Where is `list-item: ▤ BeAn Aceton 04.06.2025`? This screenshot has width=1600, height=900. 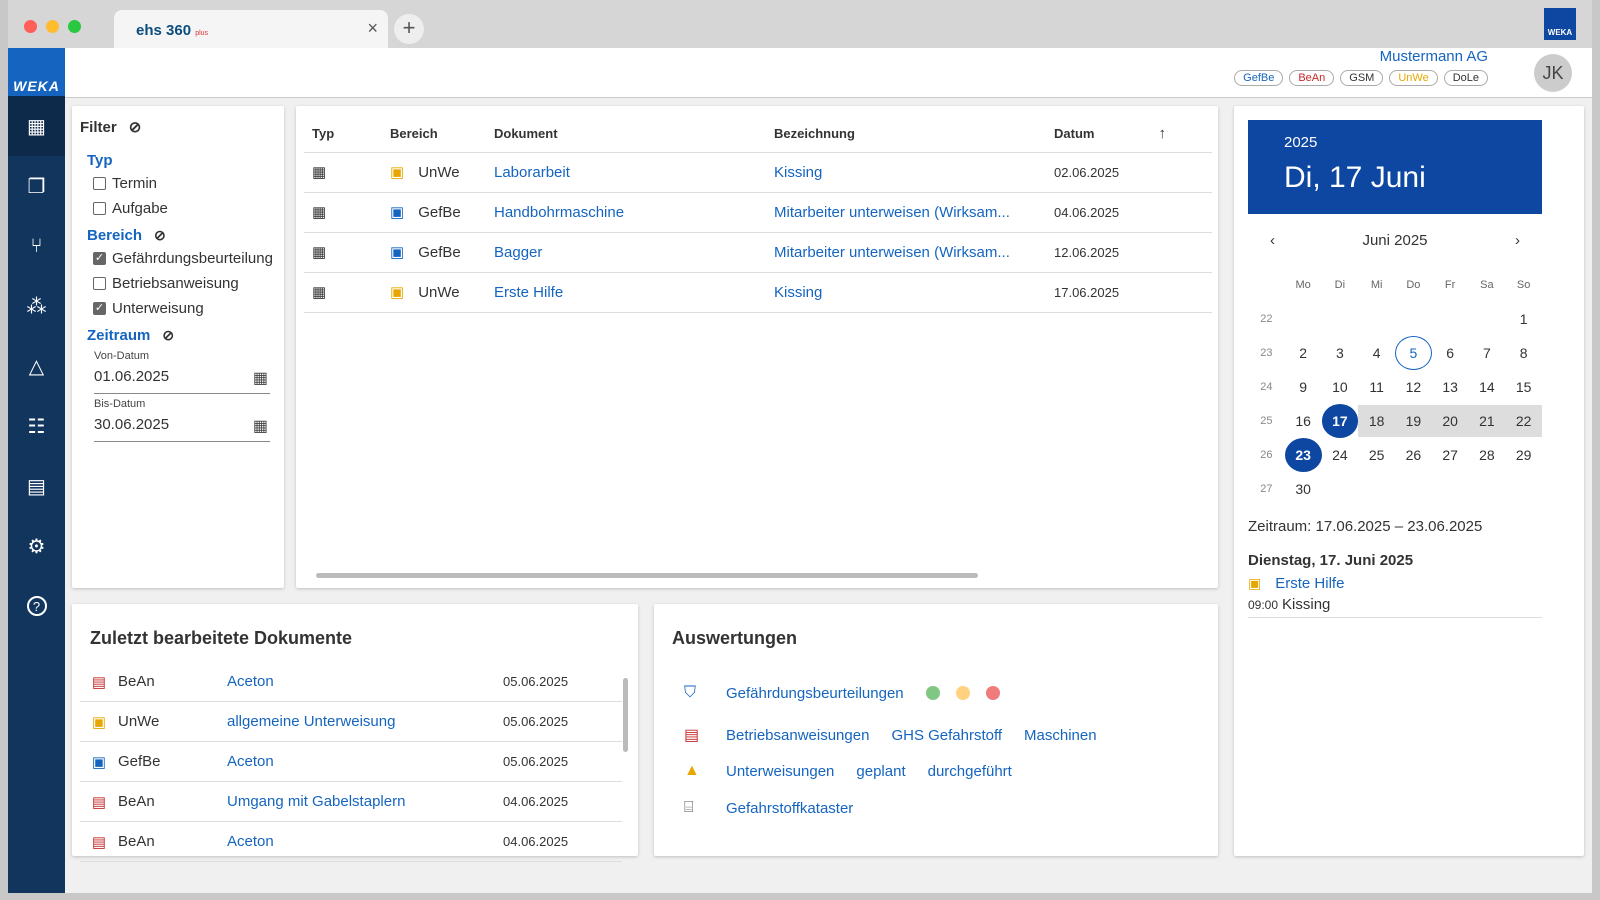
list-item: ▤ BeAn Aceton 04.06.2025 is located at coordinates (351, 842).